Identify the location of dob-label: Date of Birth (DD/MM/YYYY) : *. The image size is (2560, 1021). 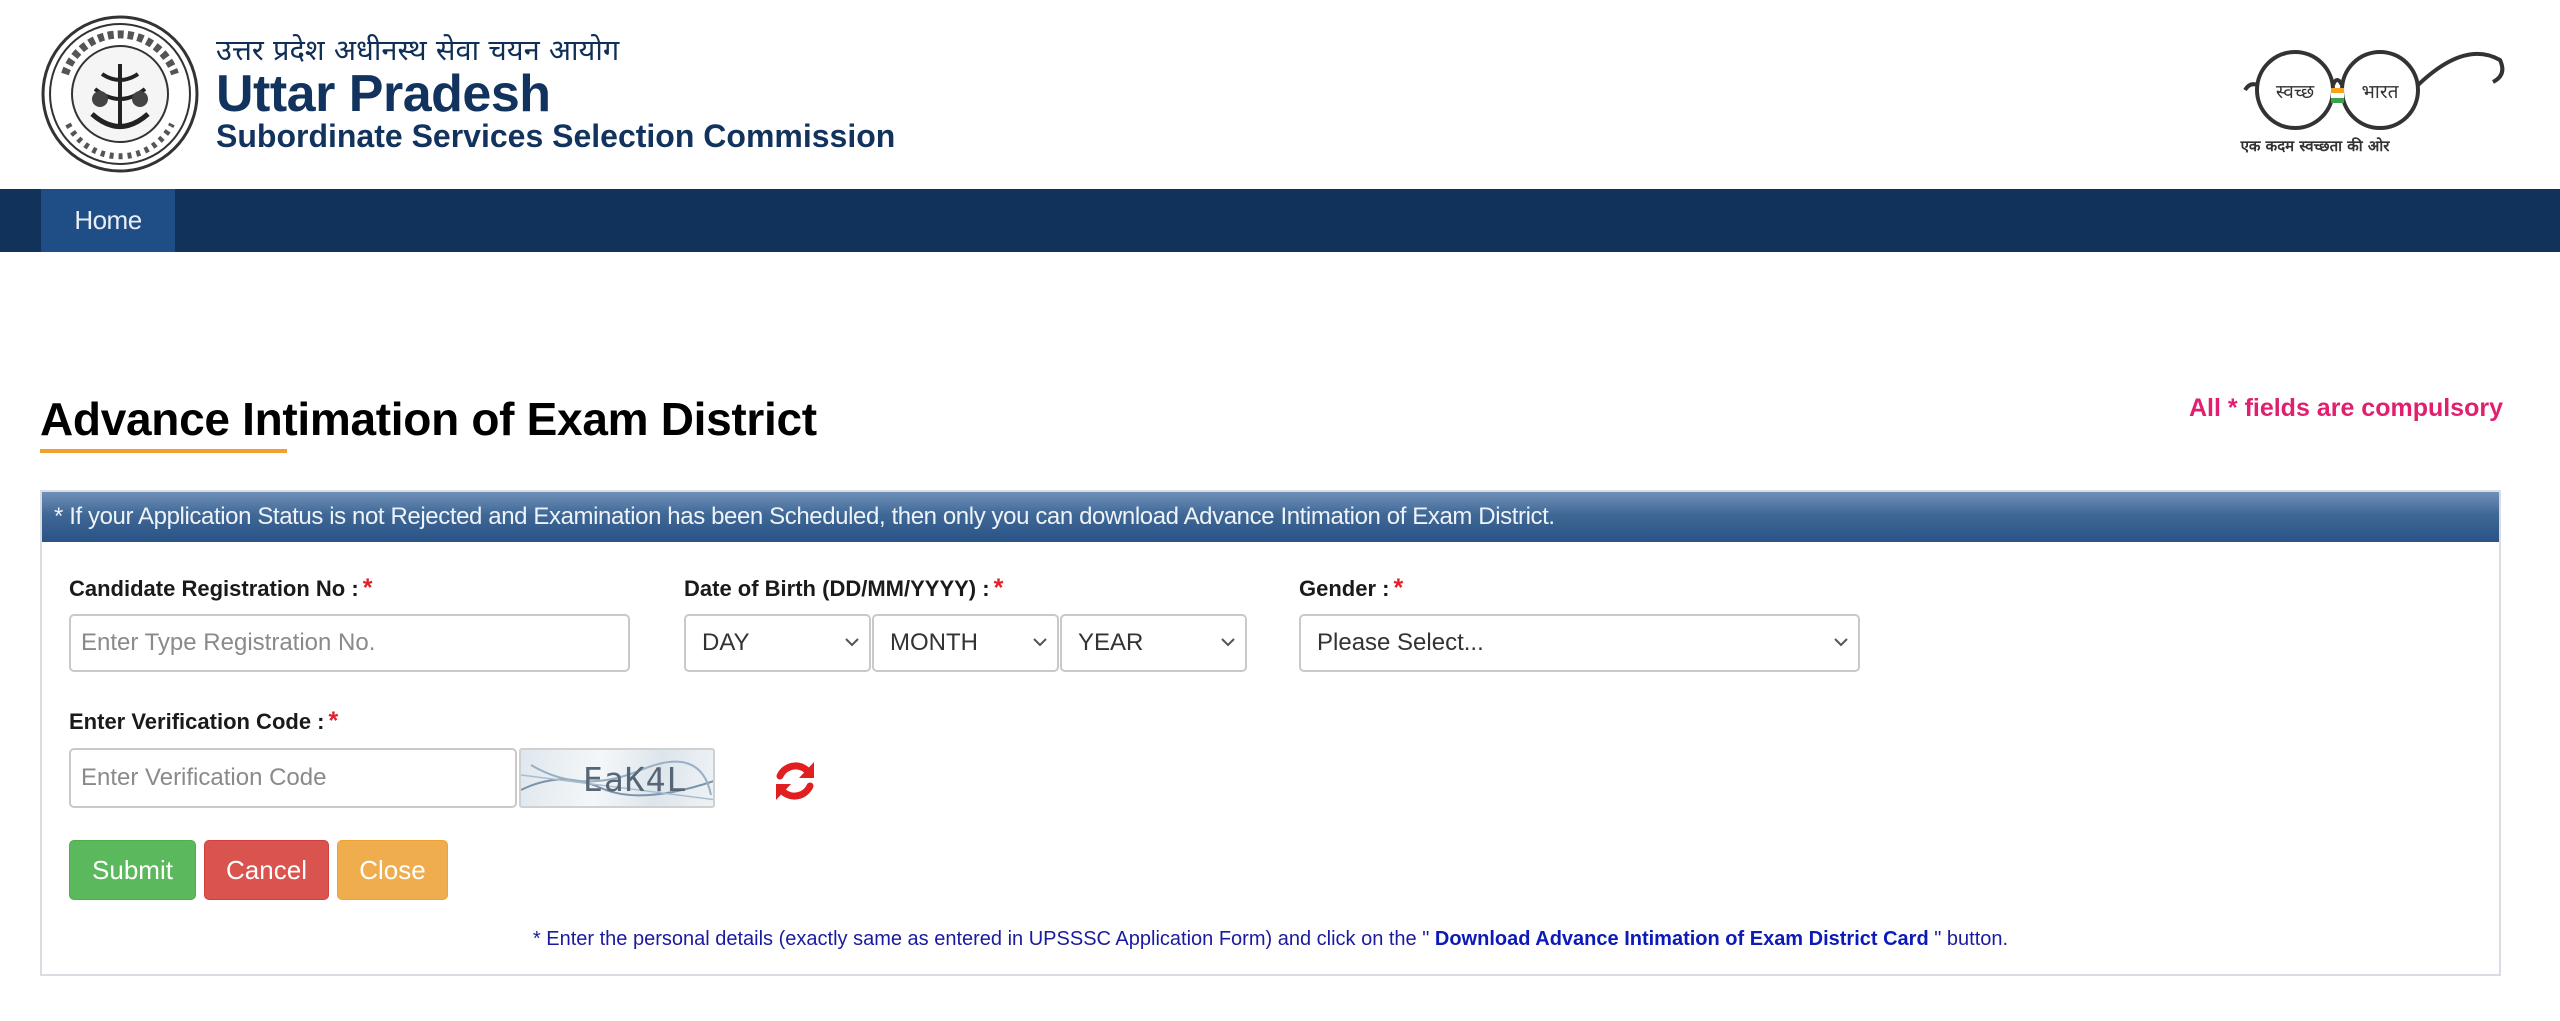
(843, 588).